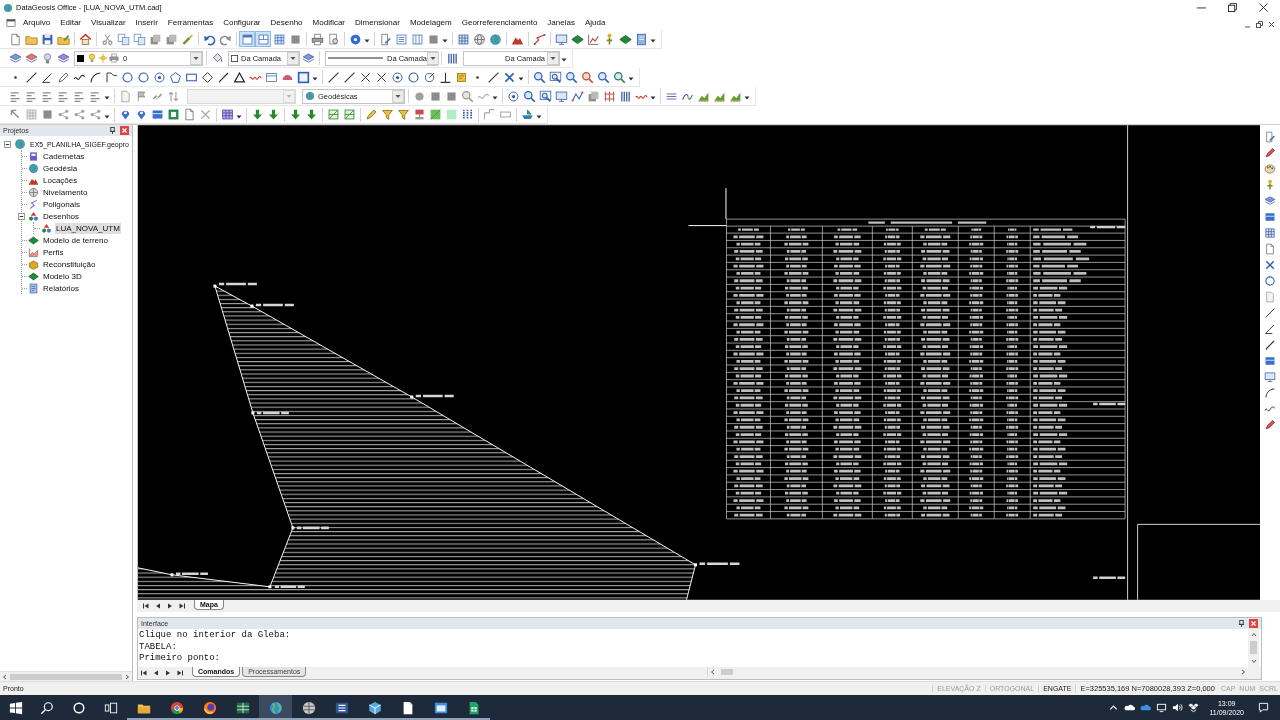  What do you see at coordinates (1270, 185) in the screenshot?
I see `figure-icon` at bounding box center [1270, 185].